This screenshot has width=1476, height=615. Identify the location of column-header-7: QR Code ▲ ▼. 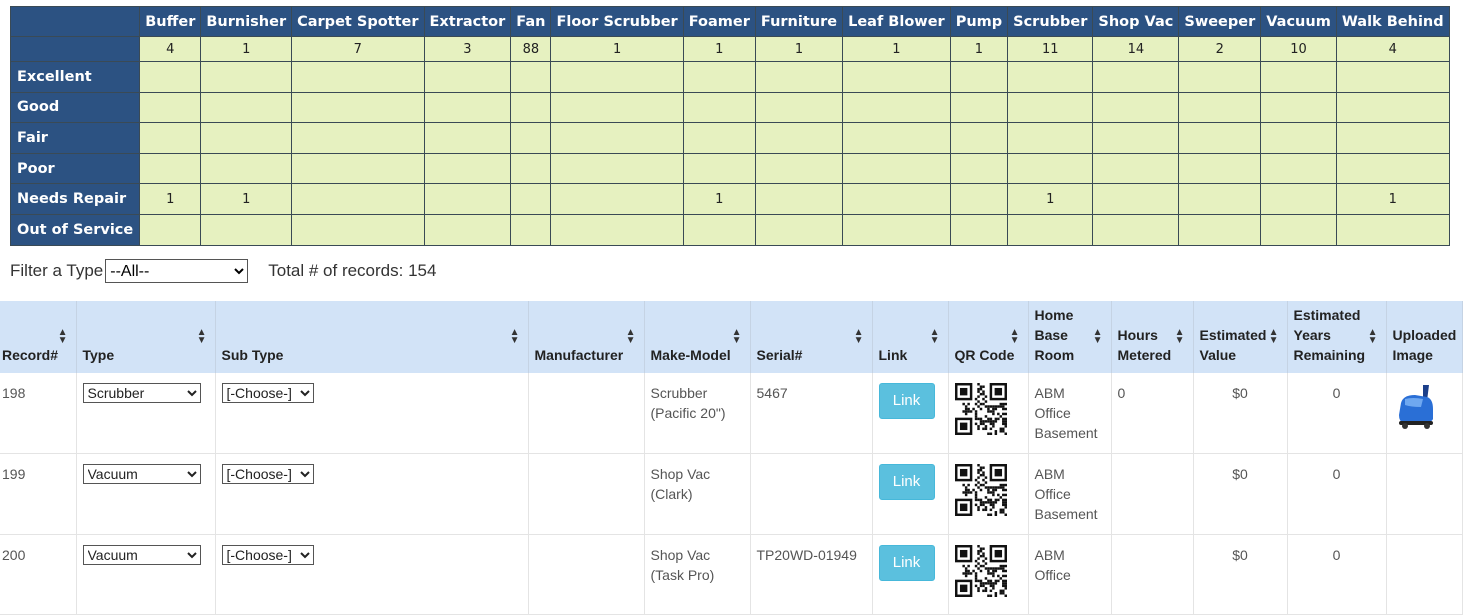
(988, 337).